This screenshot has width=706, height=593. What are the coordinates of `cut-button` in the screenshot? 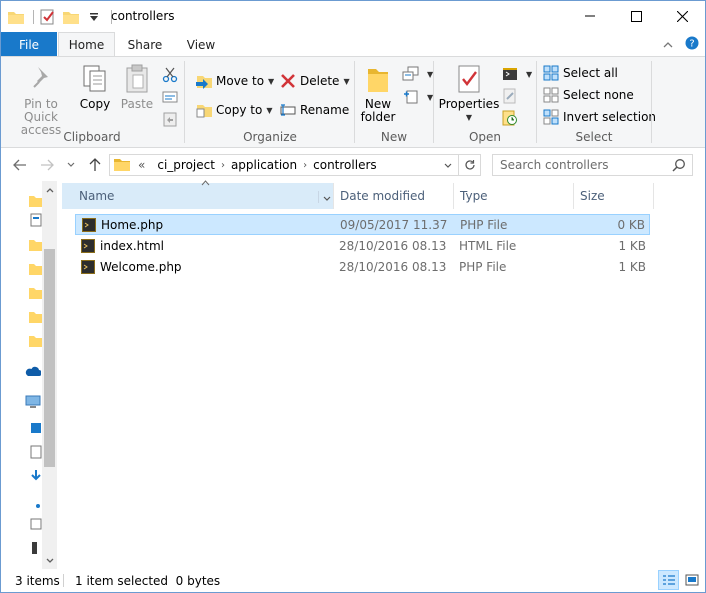 It's located at (171, 75).